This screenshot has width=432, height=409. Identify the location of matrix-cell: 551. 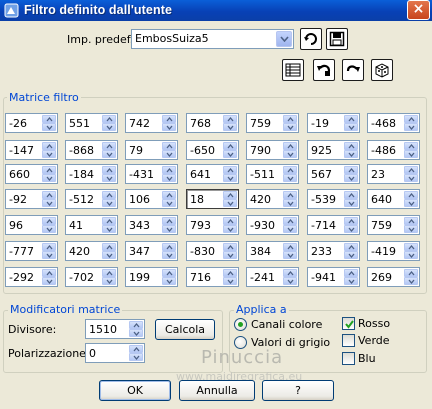
(91, 123).